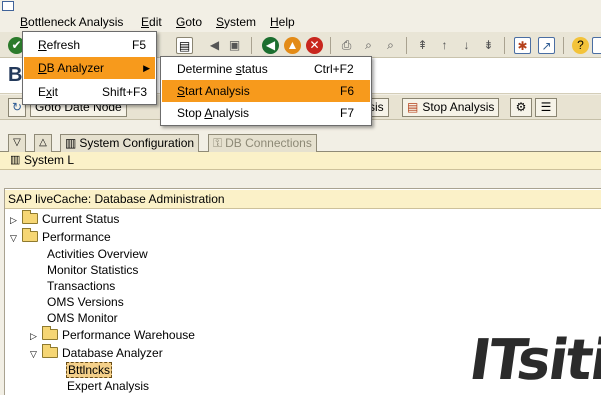  I want to click on stop-icon: ▤, so click(413, 107).